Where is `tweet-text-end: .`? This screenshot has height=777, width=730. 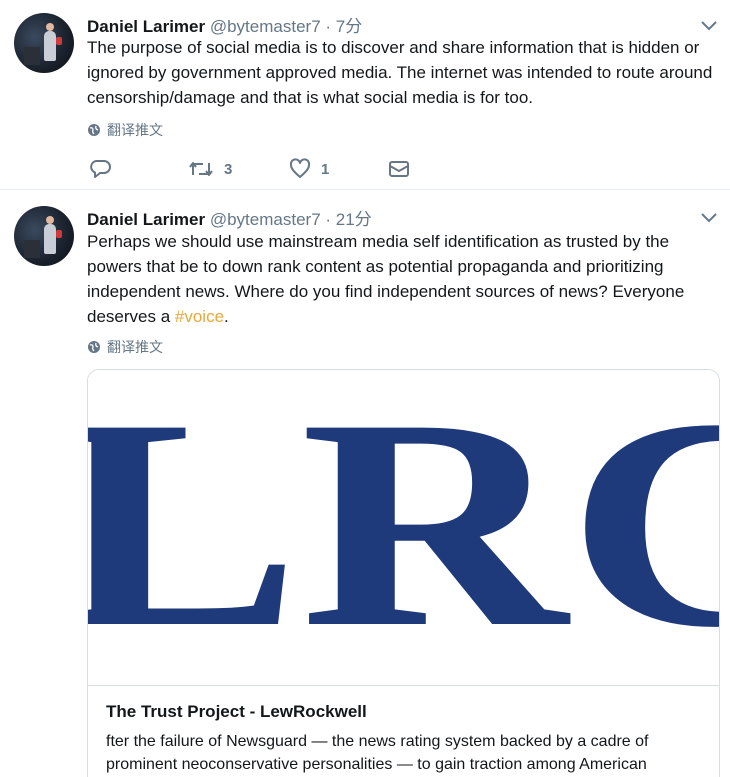 tweet-text-end: . is located at coordinates (226, 316).